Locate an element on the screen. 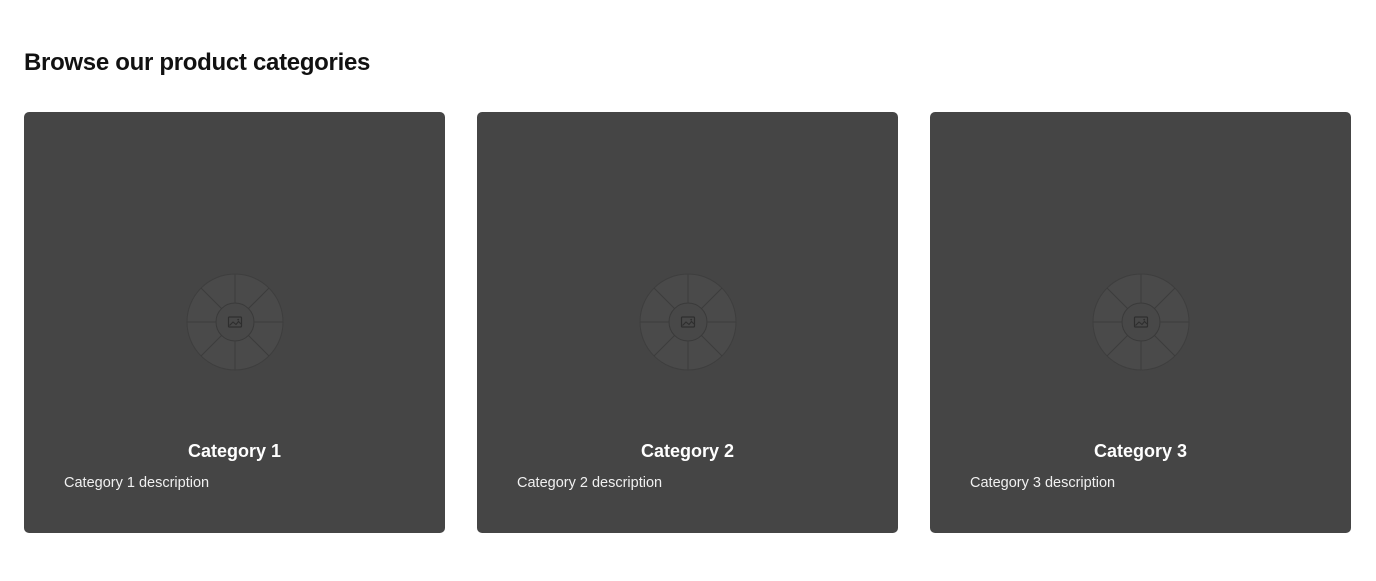 This screenshot has width=1376, height=581. section-title: Browse our product categories is located at coordinates (197, 62).